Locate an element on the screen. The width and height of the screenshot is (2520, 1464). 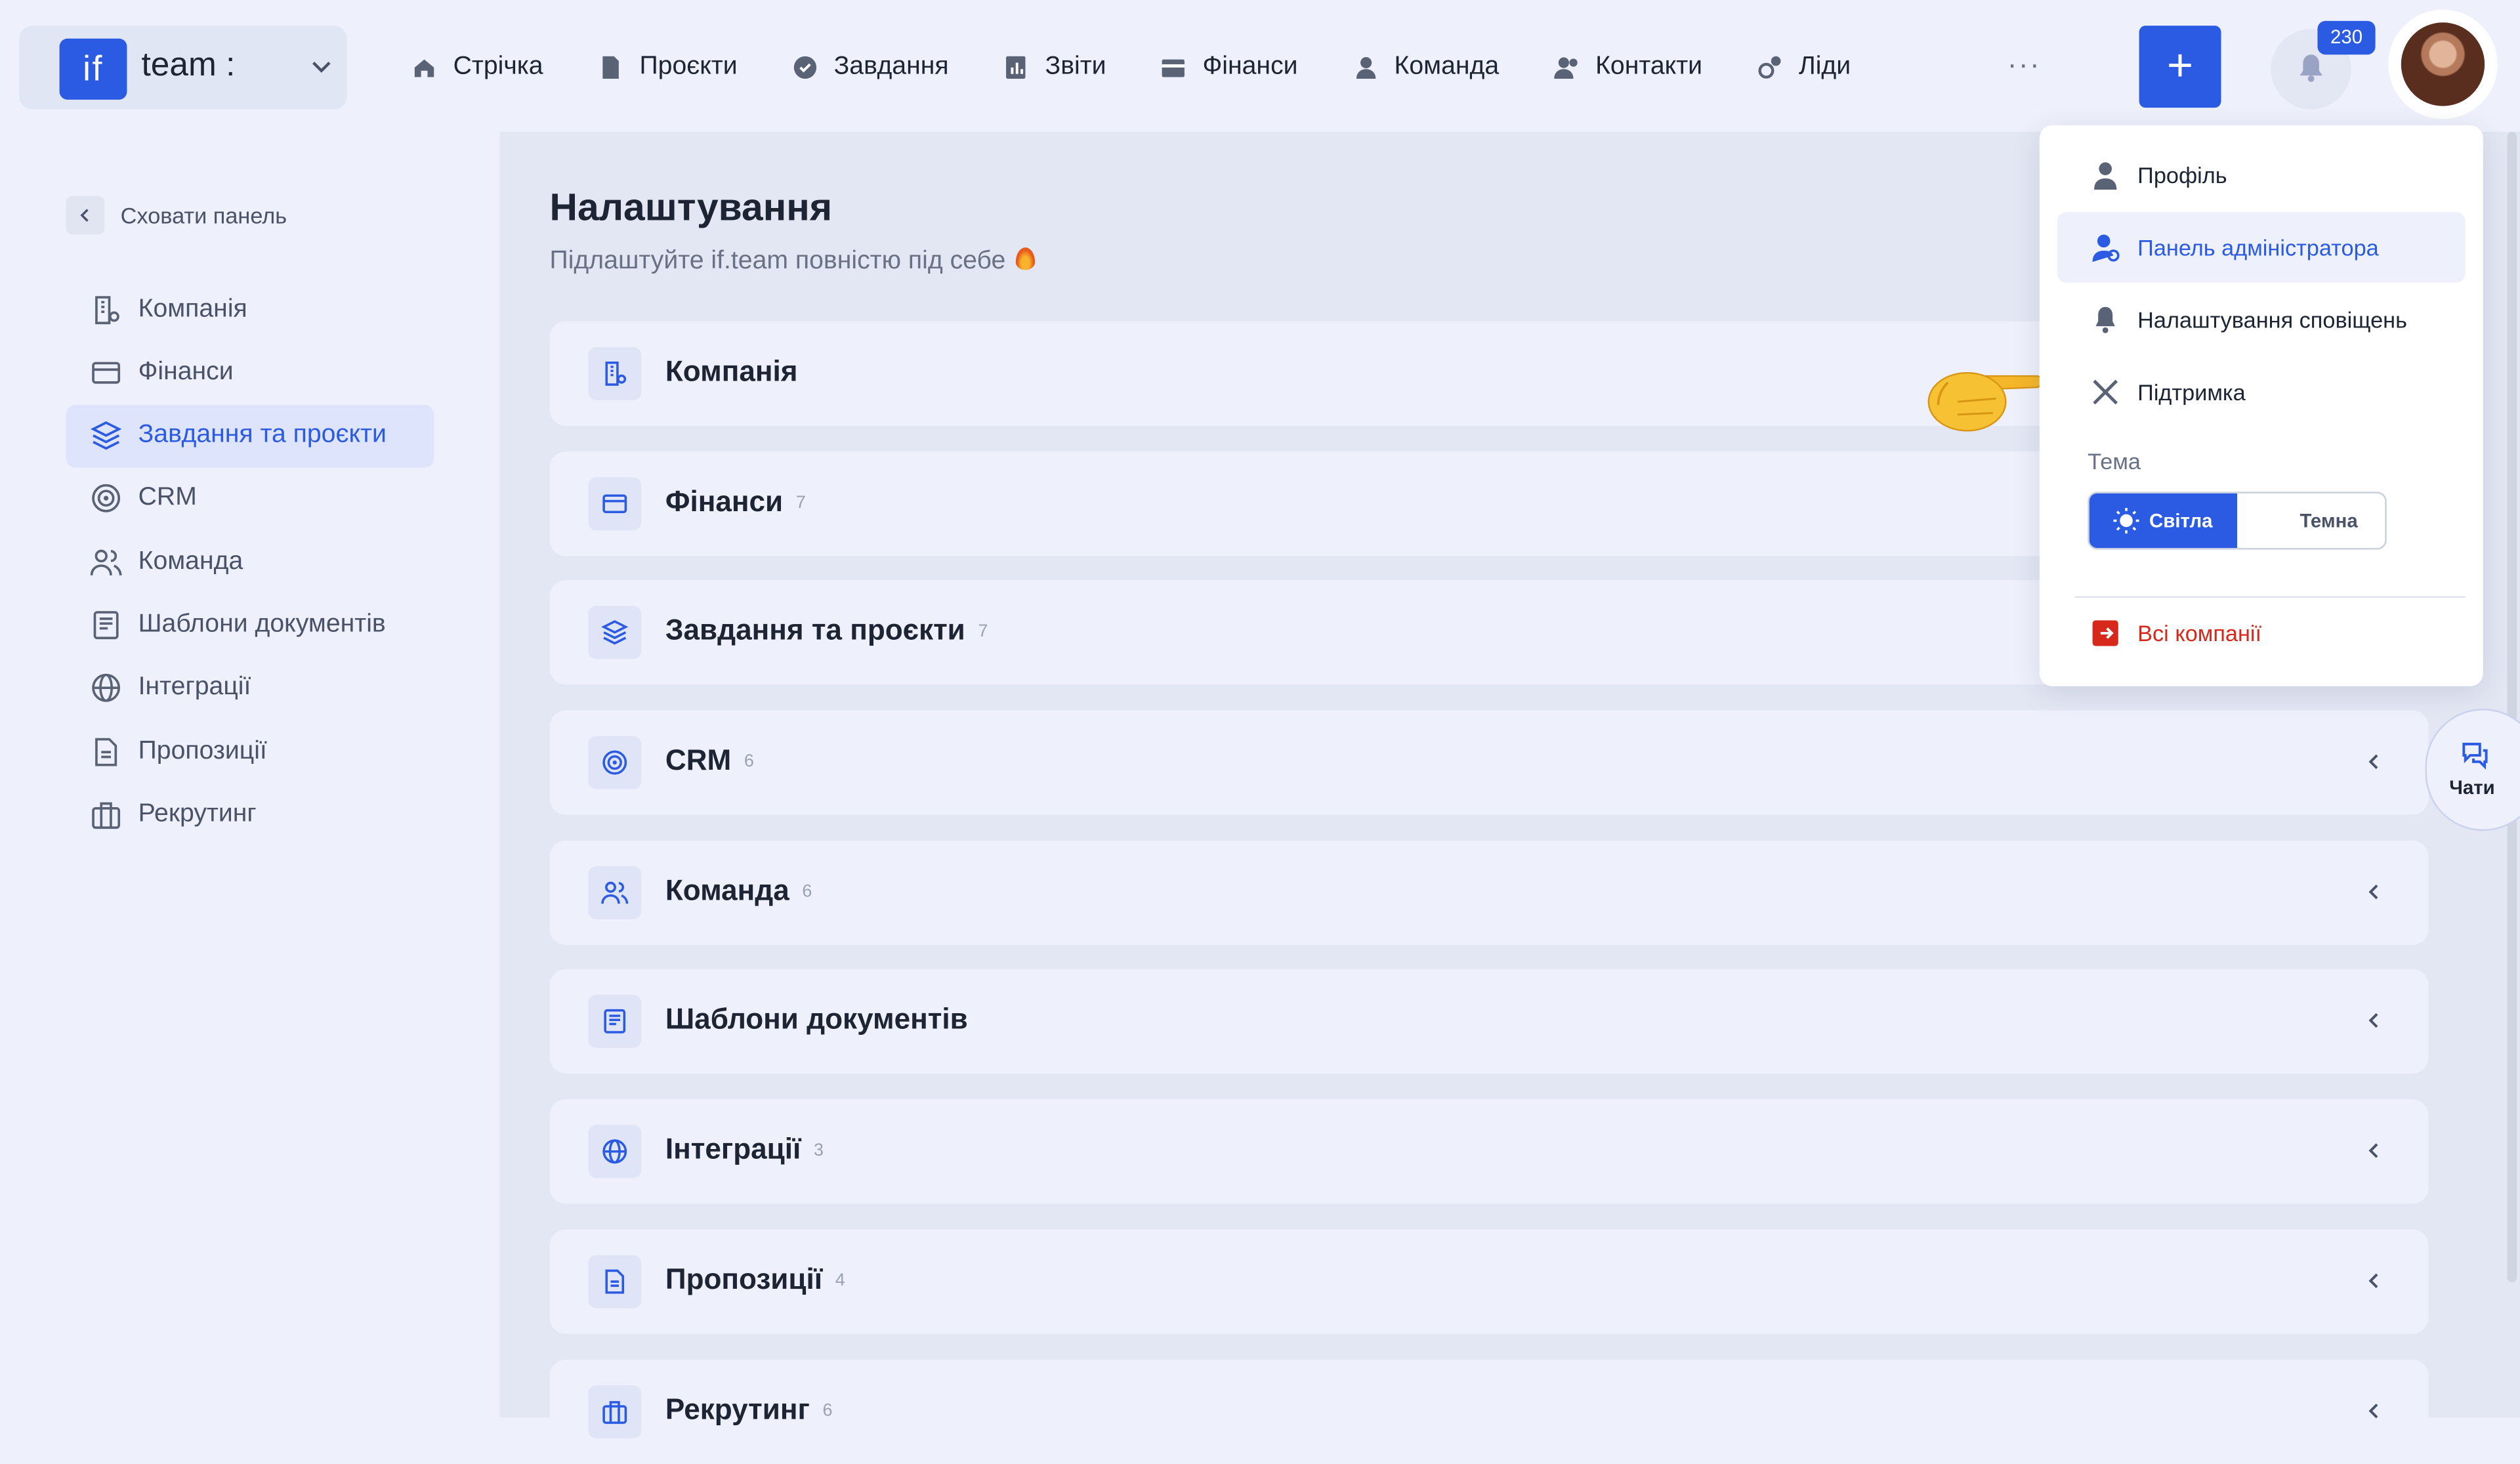
sidebar-item-recruiting: Рекрутинг is located at coordinates (250, 815).